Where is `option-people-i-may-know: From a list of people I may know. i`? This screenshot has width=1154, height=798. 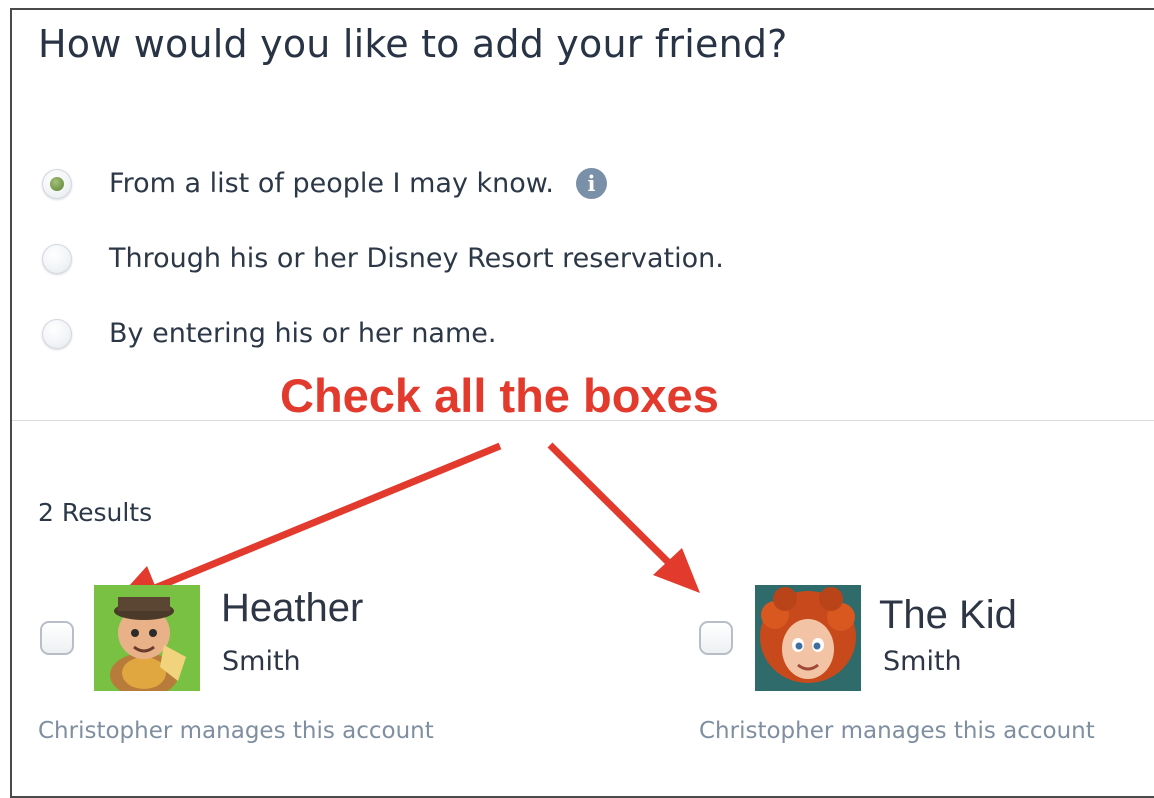
option-people-i-may-know: From a list of people I may know. i is located at coordinates (324, 183).